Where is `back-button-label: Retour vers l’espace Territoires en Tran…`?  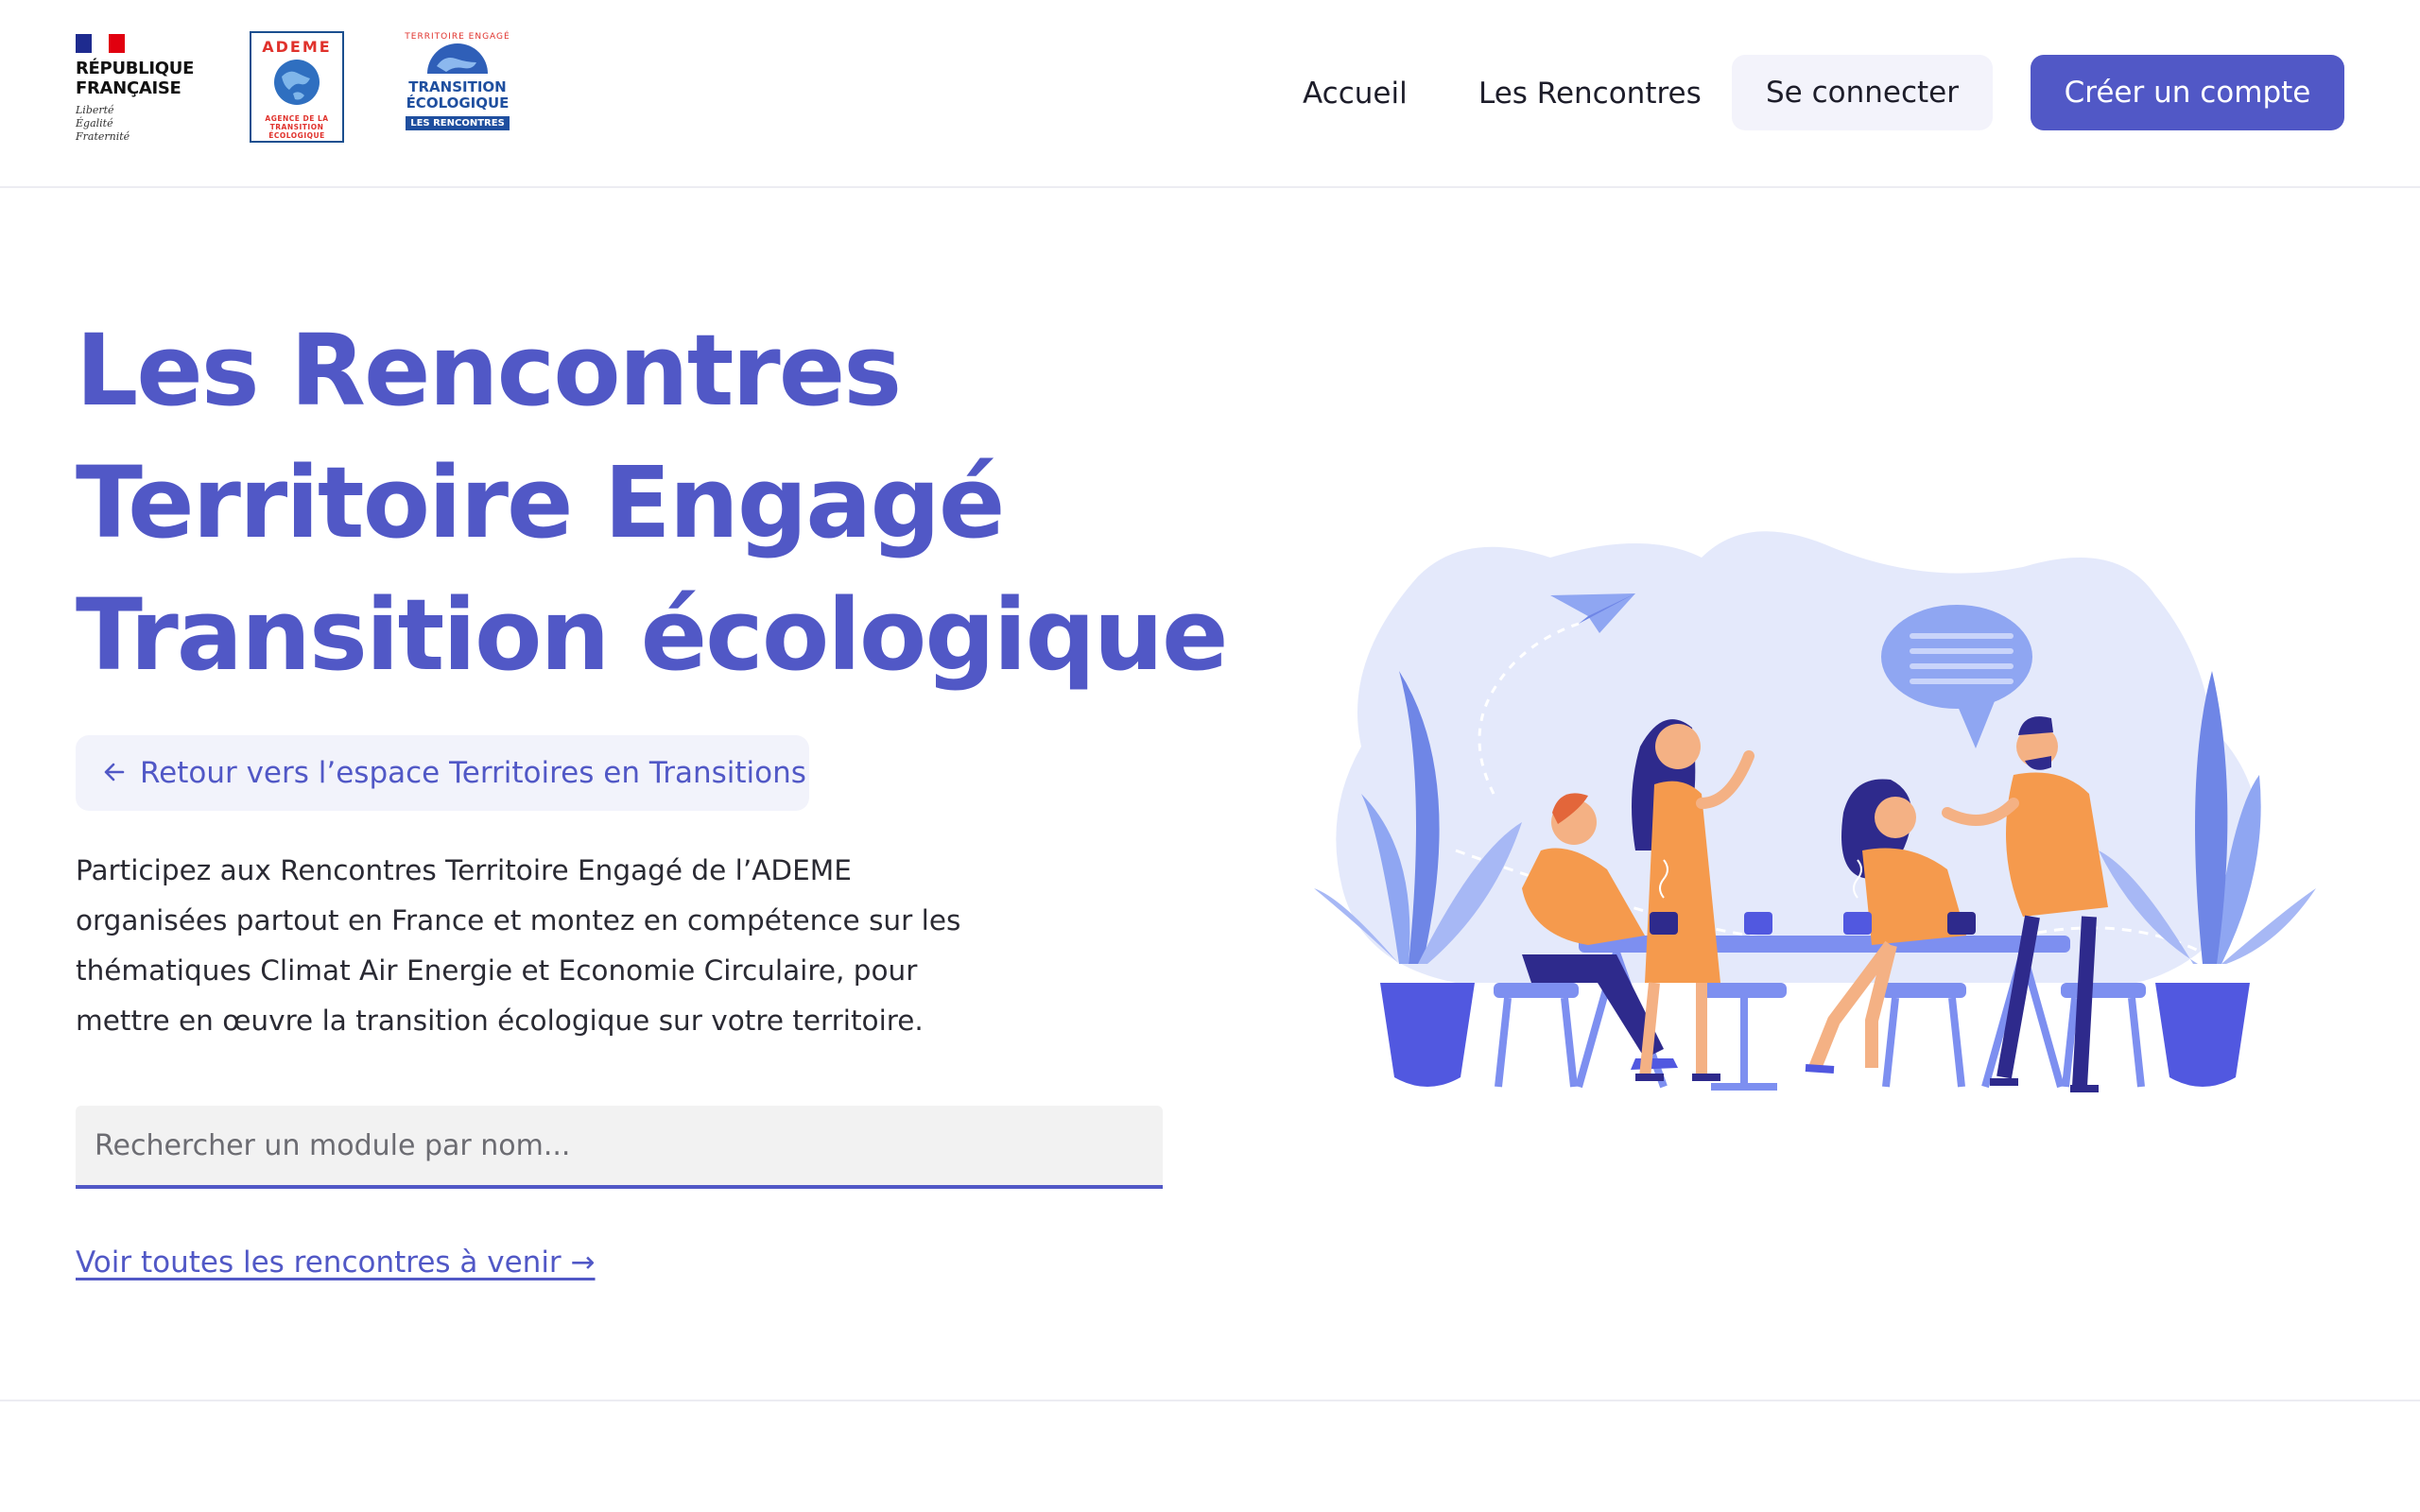
back-button-label: Retour vers l’espace Territoires en Tran… is located at coordinates (473, 773).